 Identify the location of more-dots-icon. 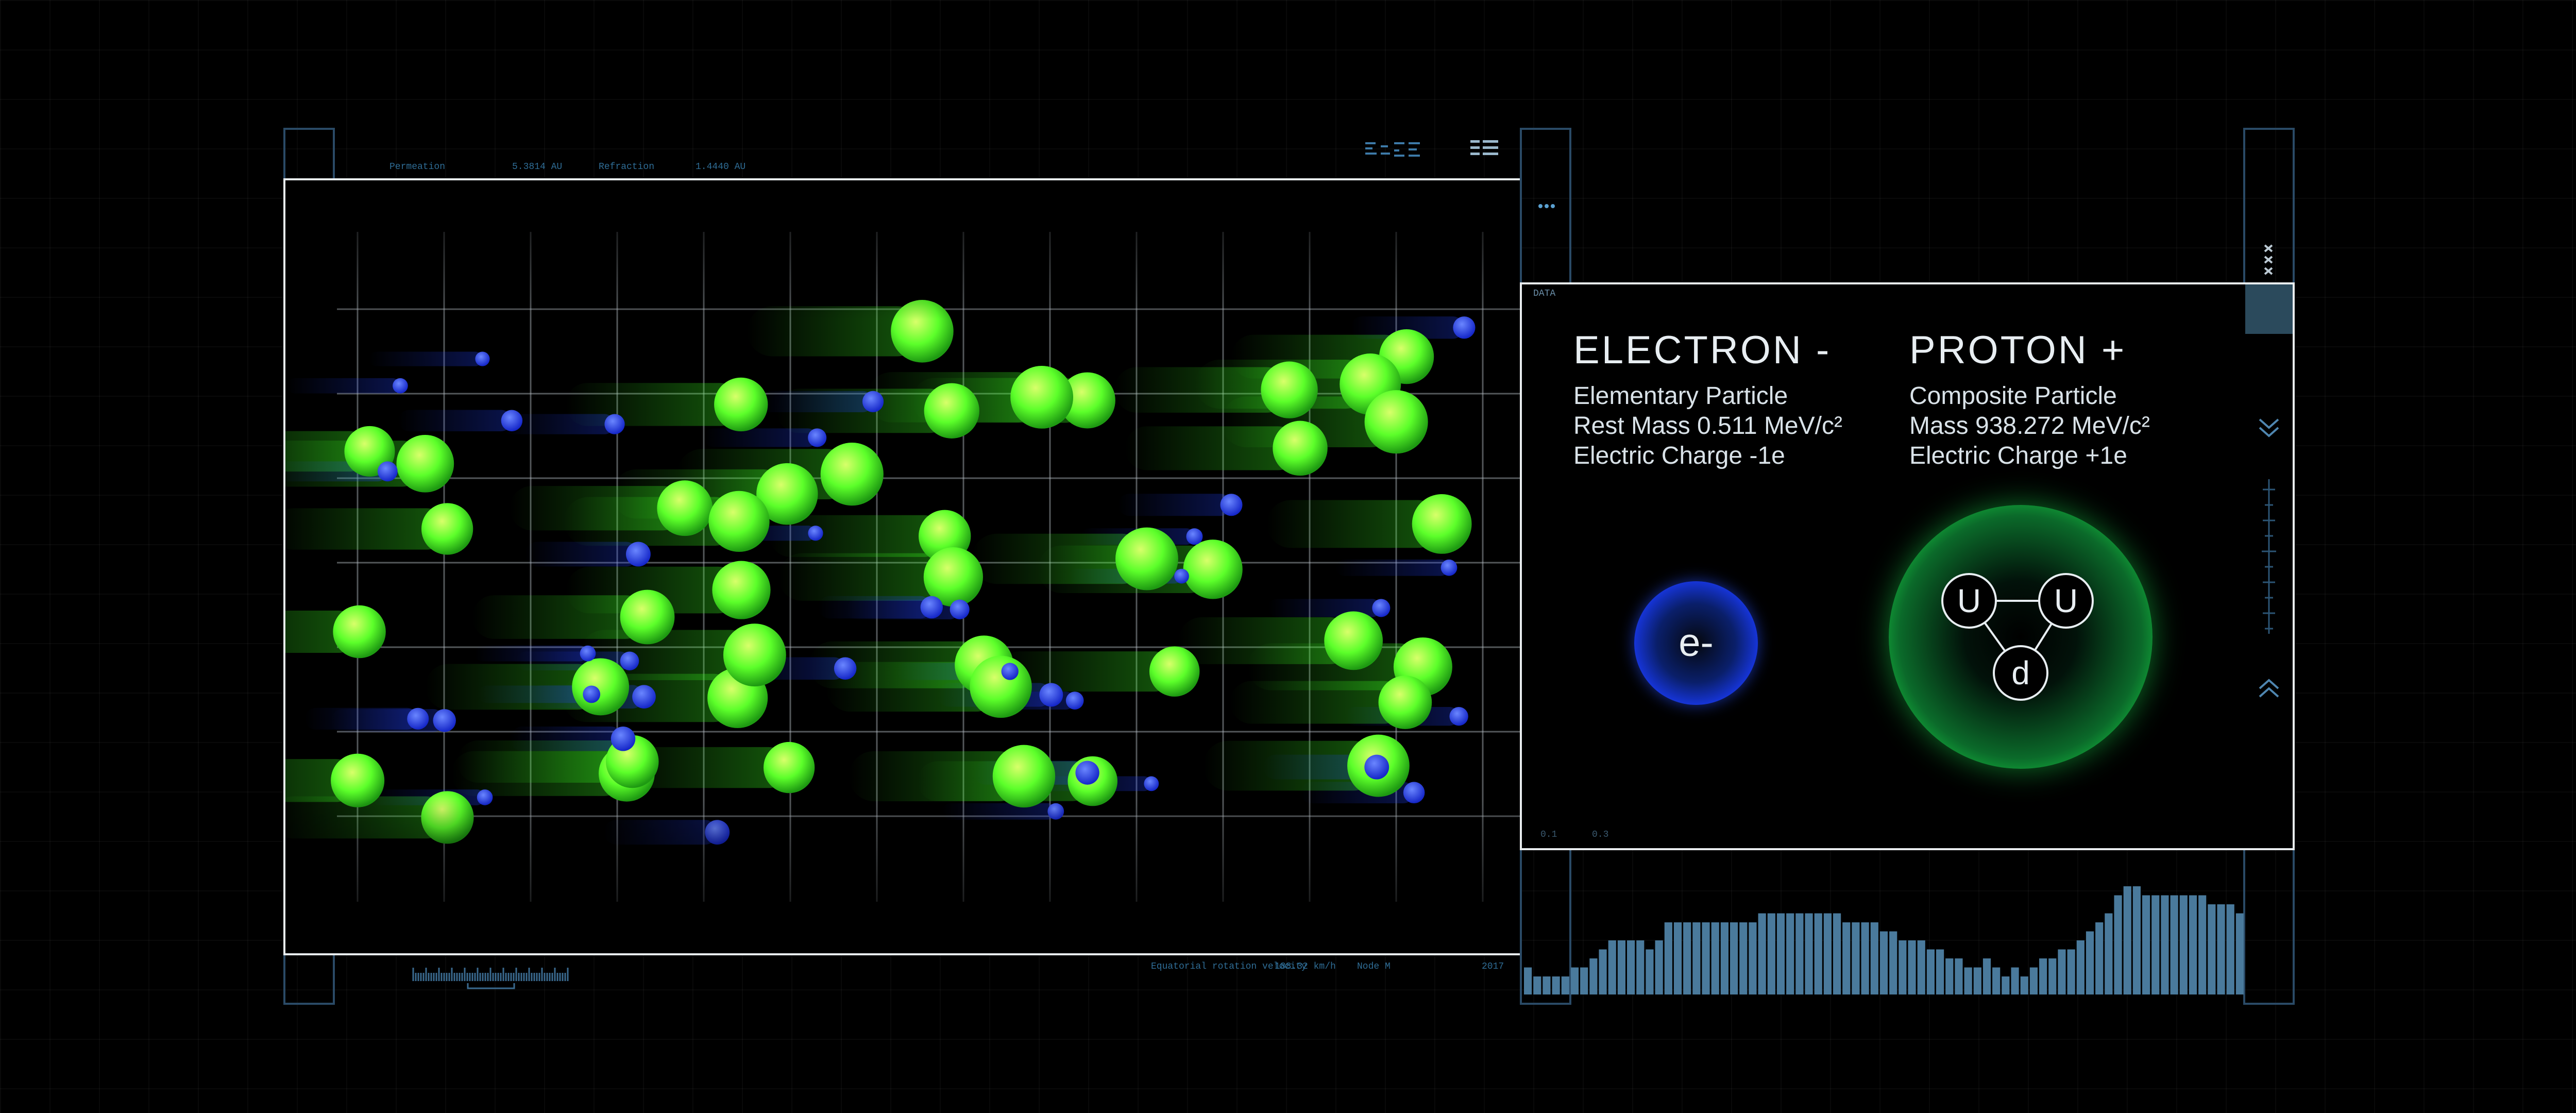
(1547, 207).